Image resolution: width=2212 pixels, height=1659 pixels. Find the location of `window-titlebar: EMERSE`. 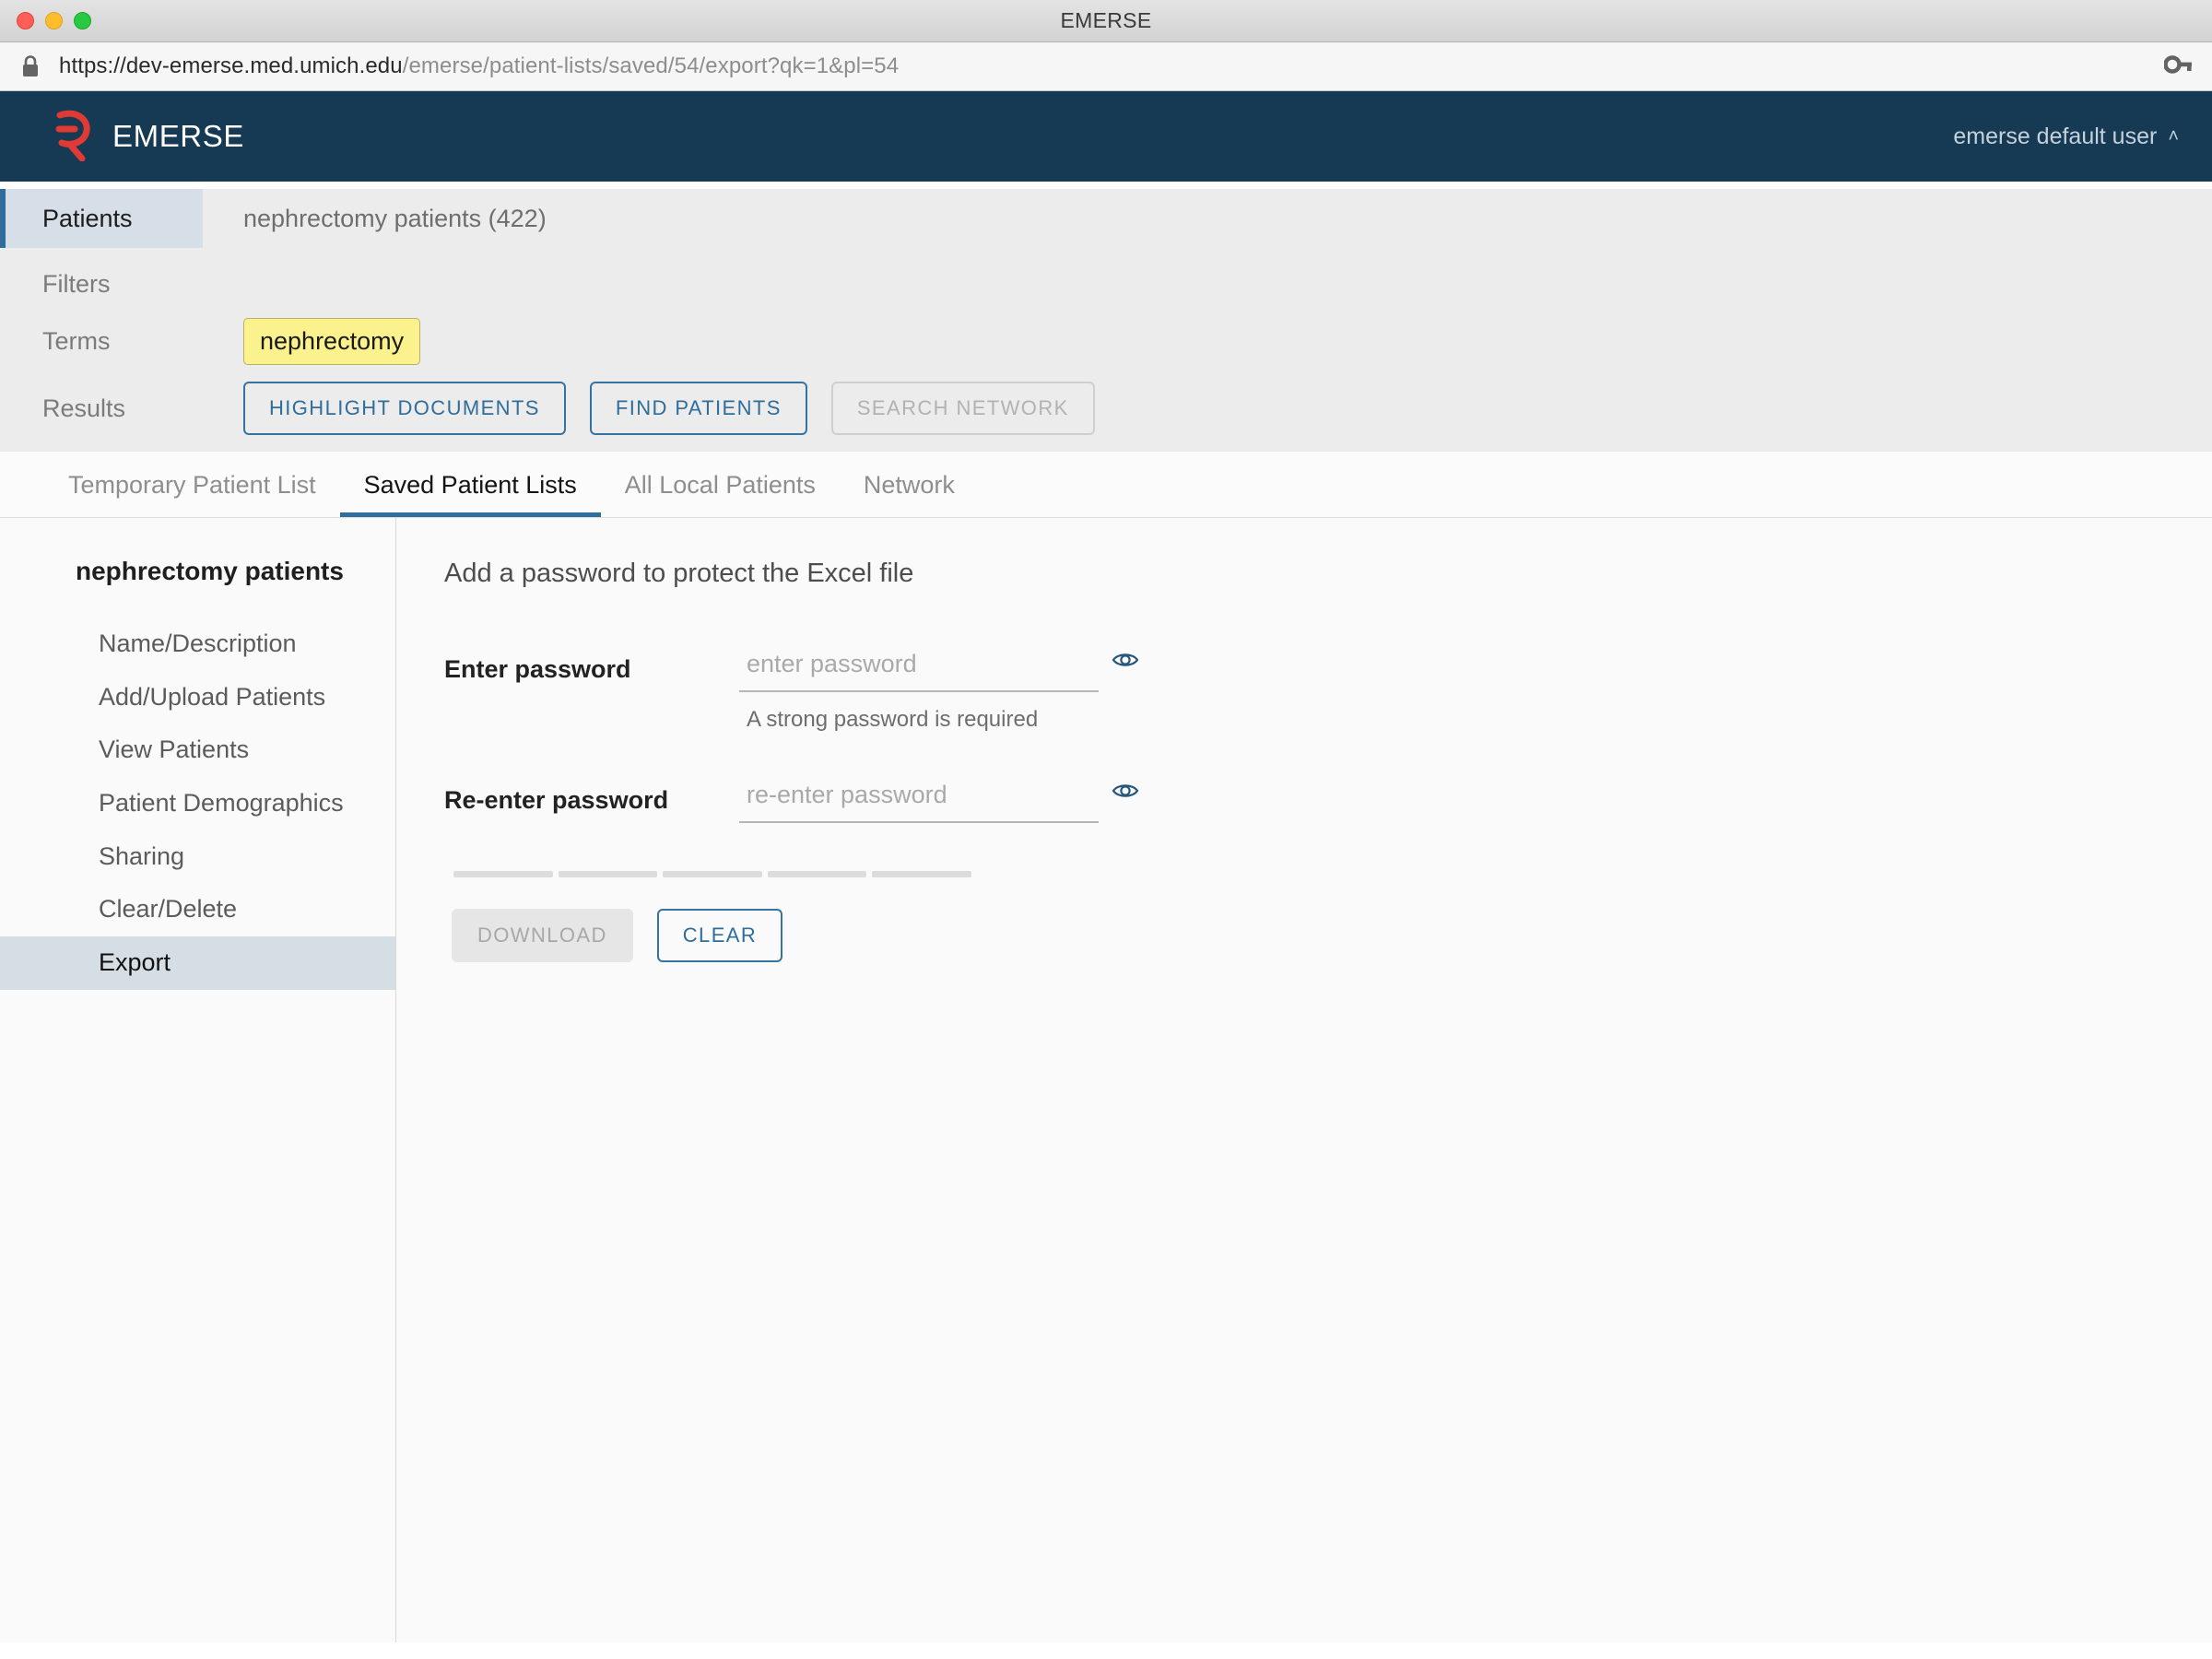

window-titlebar: EMERSE is located at coordinates (1106, 21).